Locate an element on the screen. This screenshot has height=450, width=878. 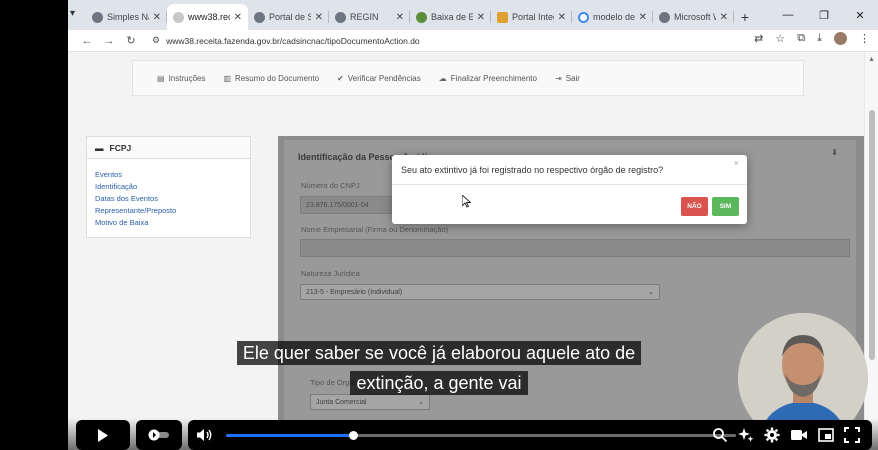
maximize-icon: ❐ is located at coordinates (824, 15).